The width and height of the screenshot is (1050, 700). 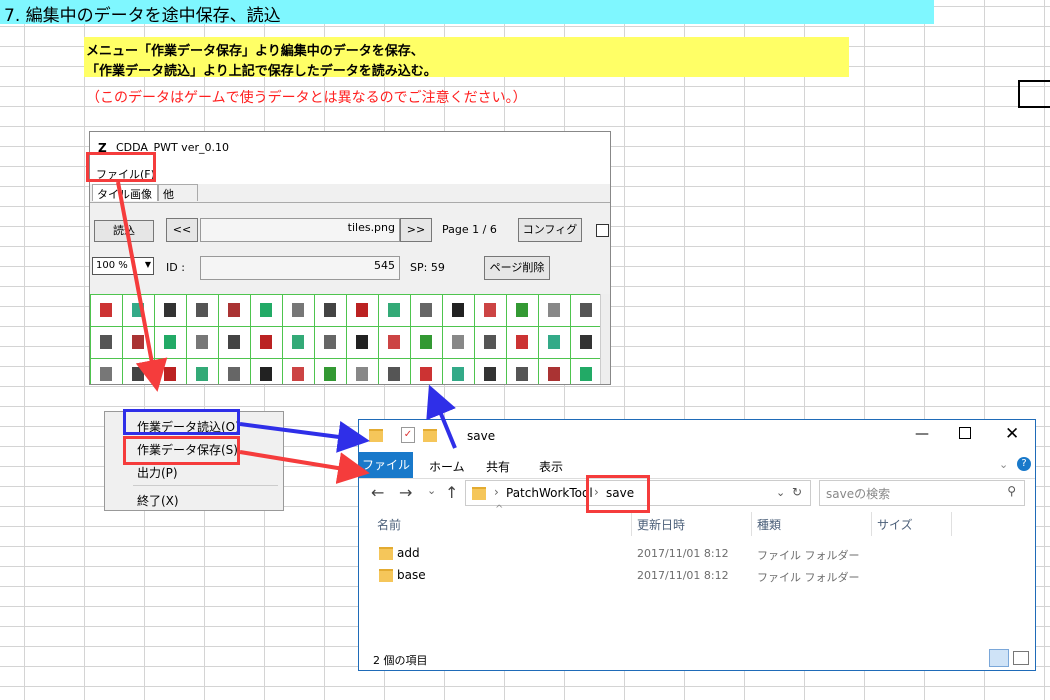 I want to click on callout-arrows, so click(x=286, y=332).